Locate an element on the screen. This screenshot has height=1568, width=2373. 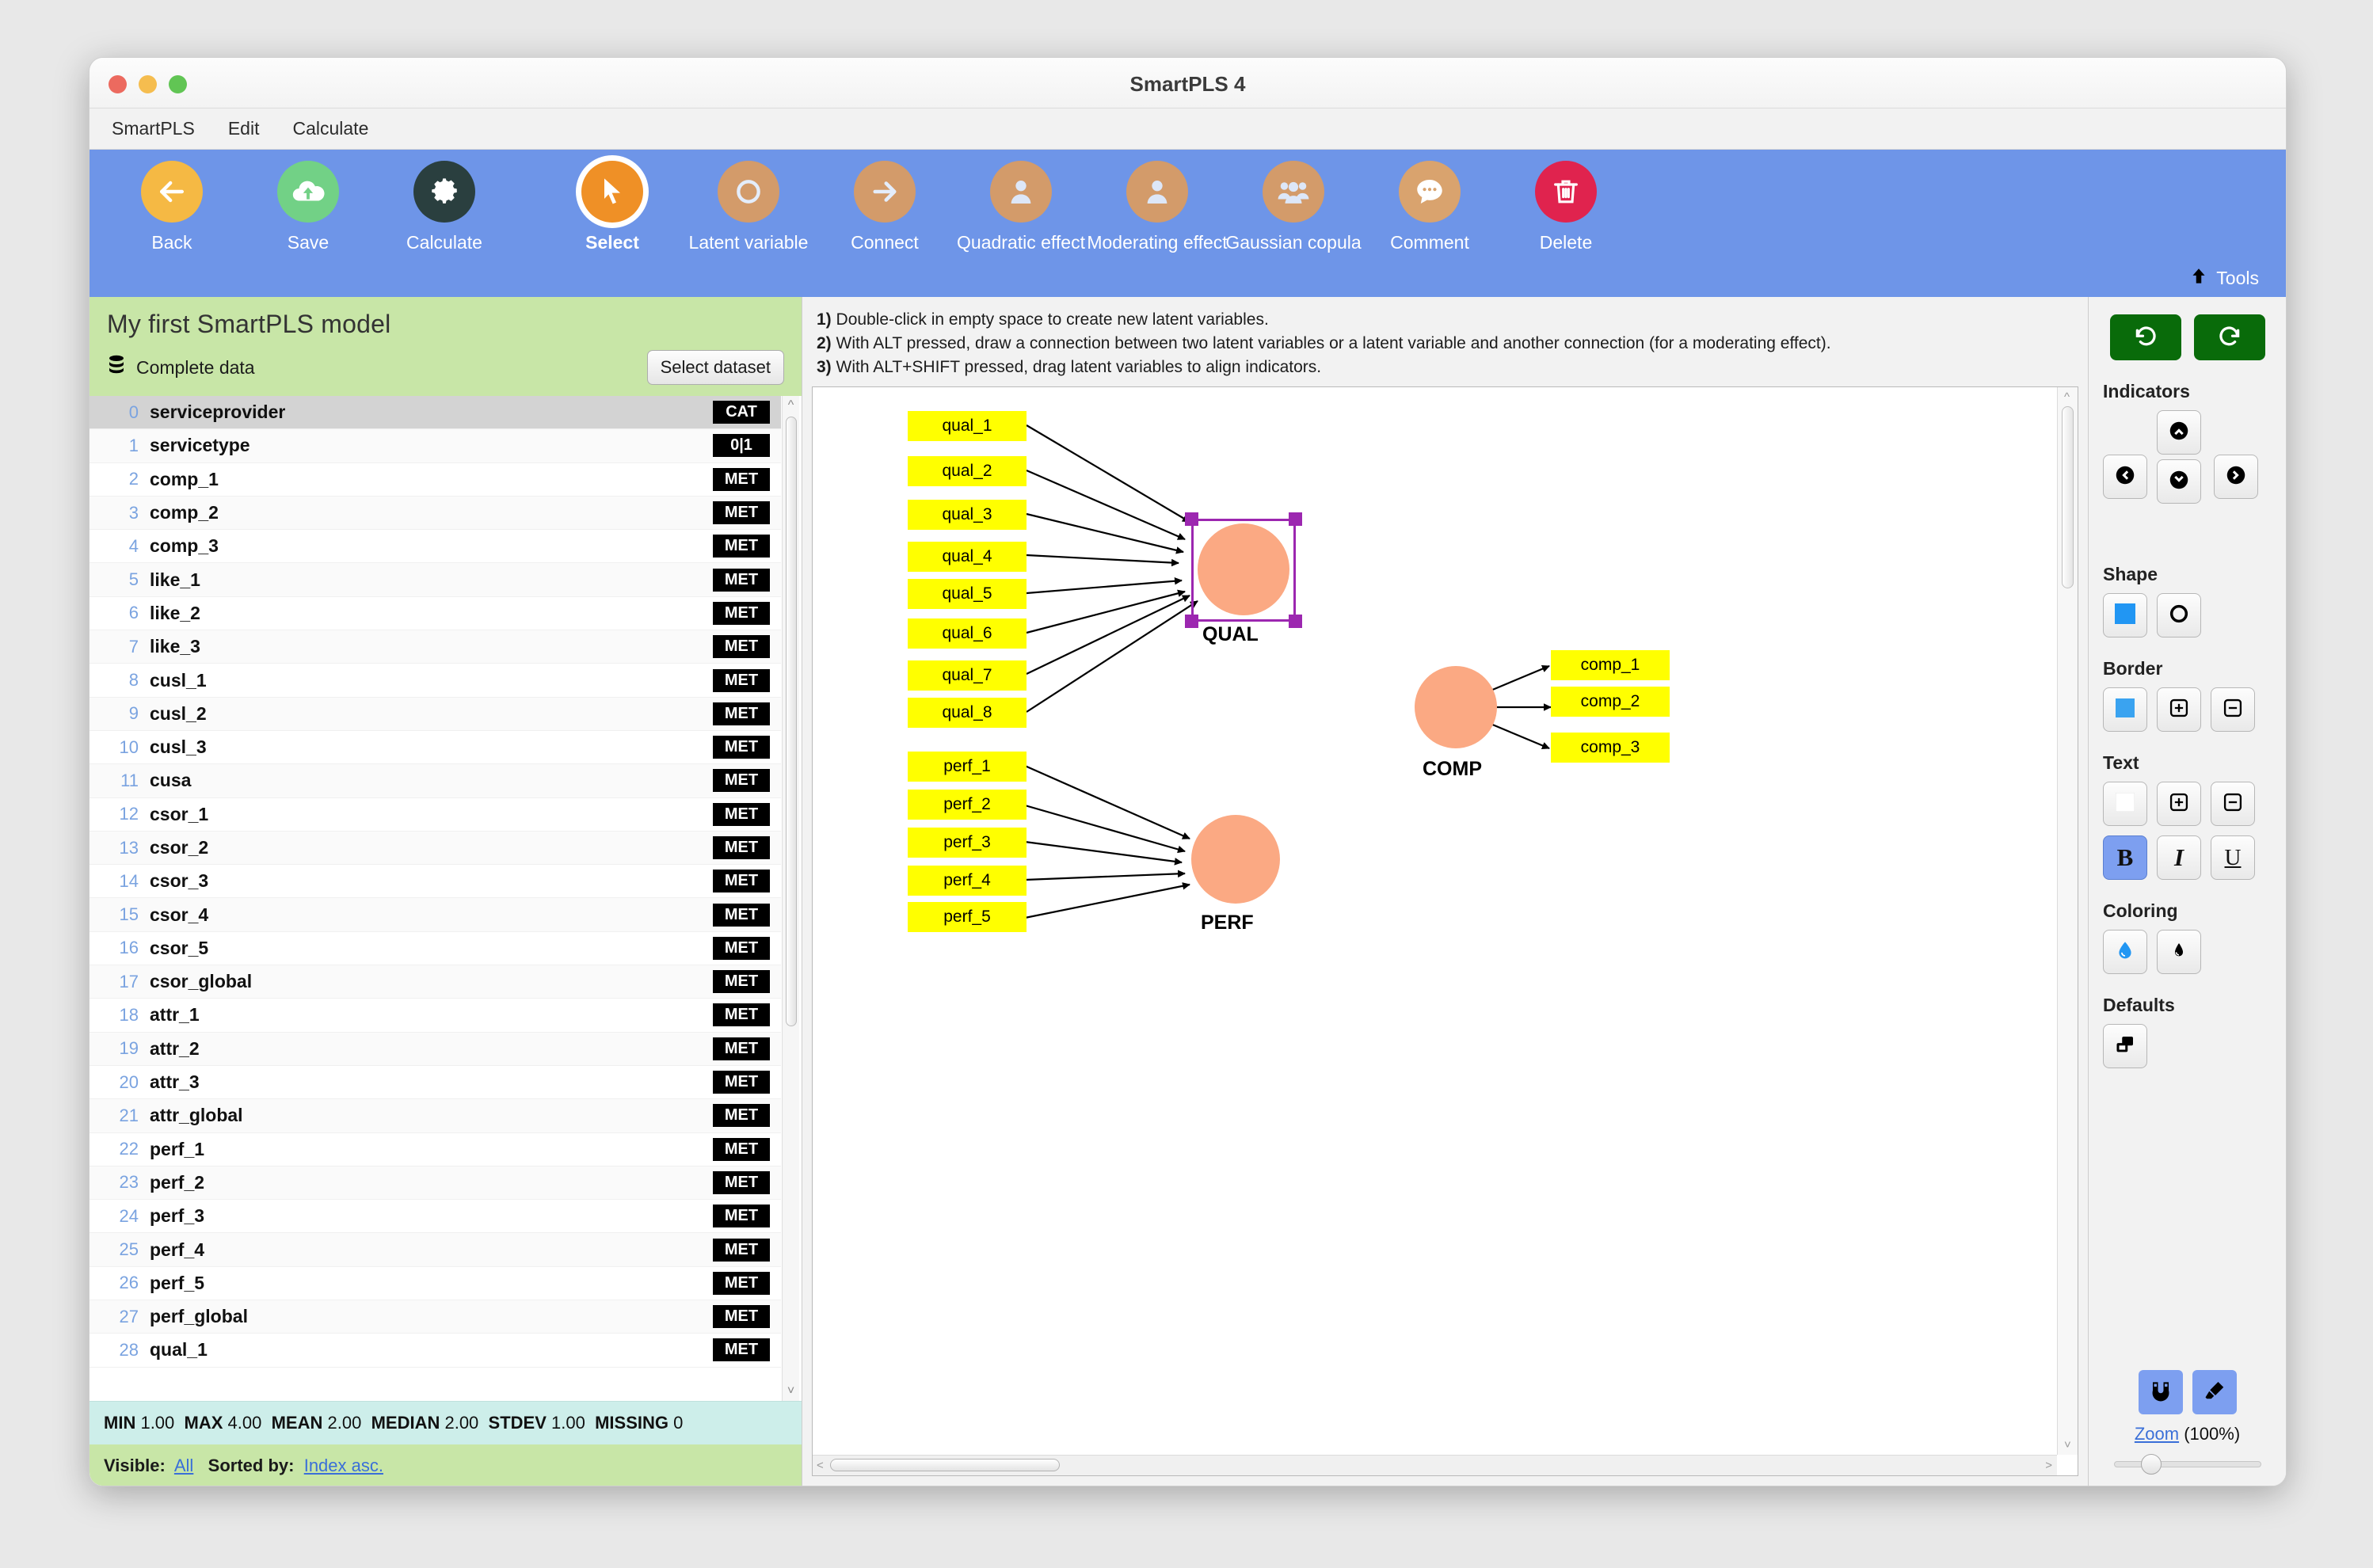
variable-row: 14 csor_3 MET is located at coordinates (435, 882).